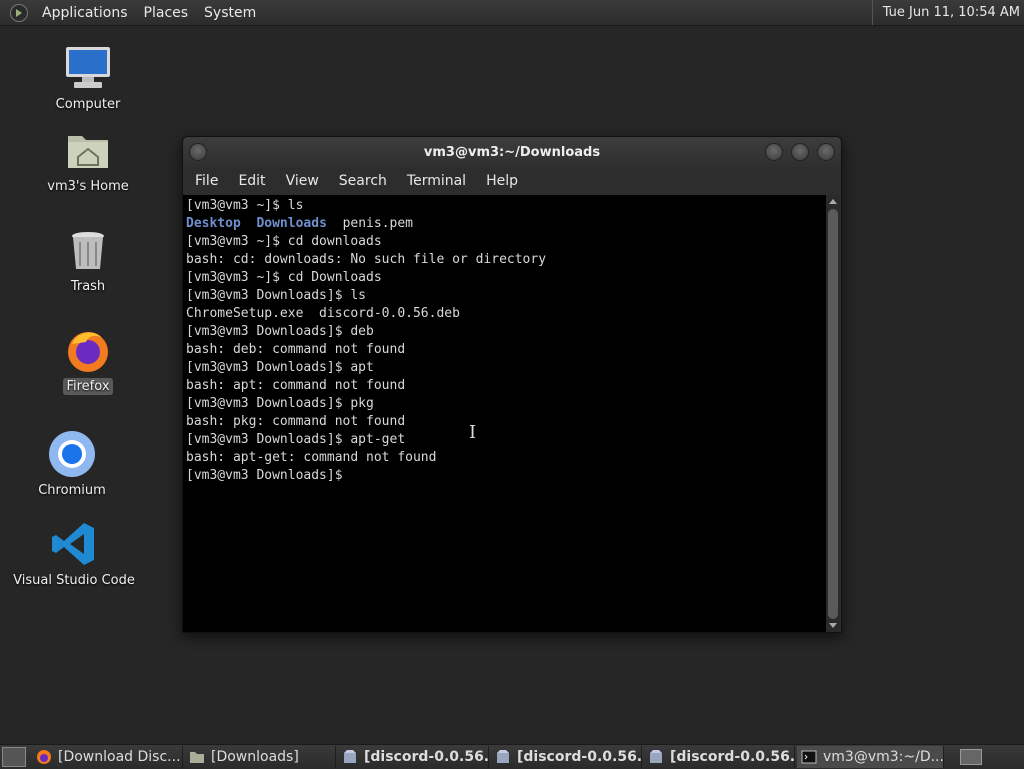  I want to click on text-cursor-icon: I, so click(473, 432).